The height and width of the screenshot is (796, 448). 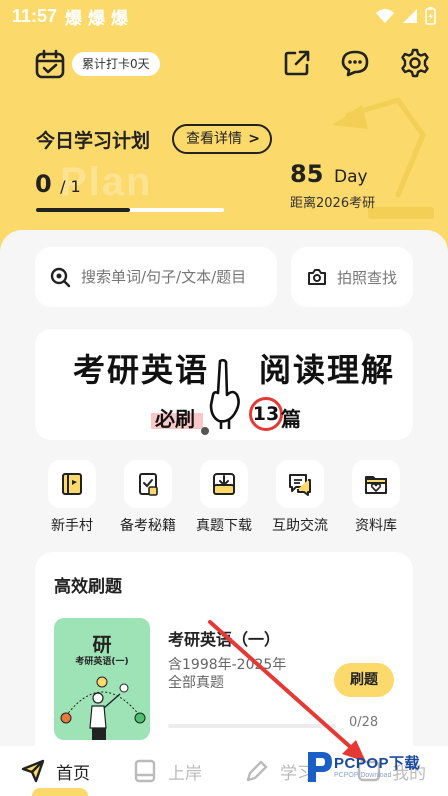 What do you see at coordinates (83, 210) in the screenshot?
I see `plan-progress-fill` at bounding box center [83, 210].